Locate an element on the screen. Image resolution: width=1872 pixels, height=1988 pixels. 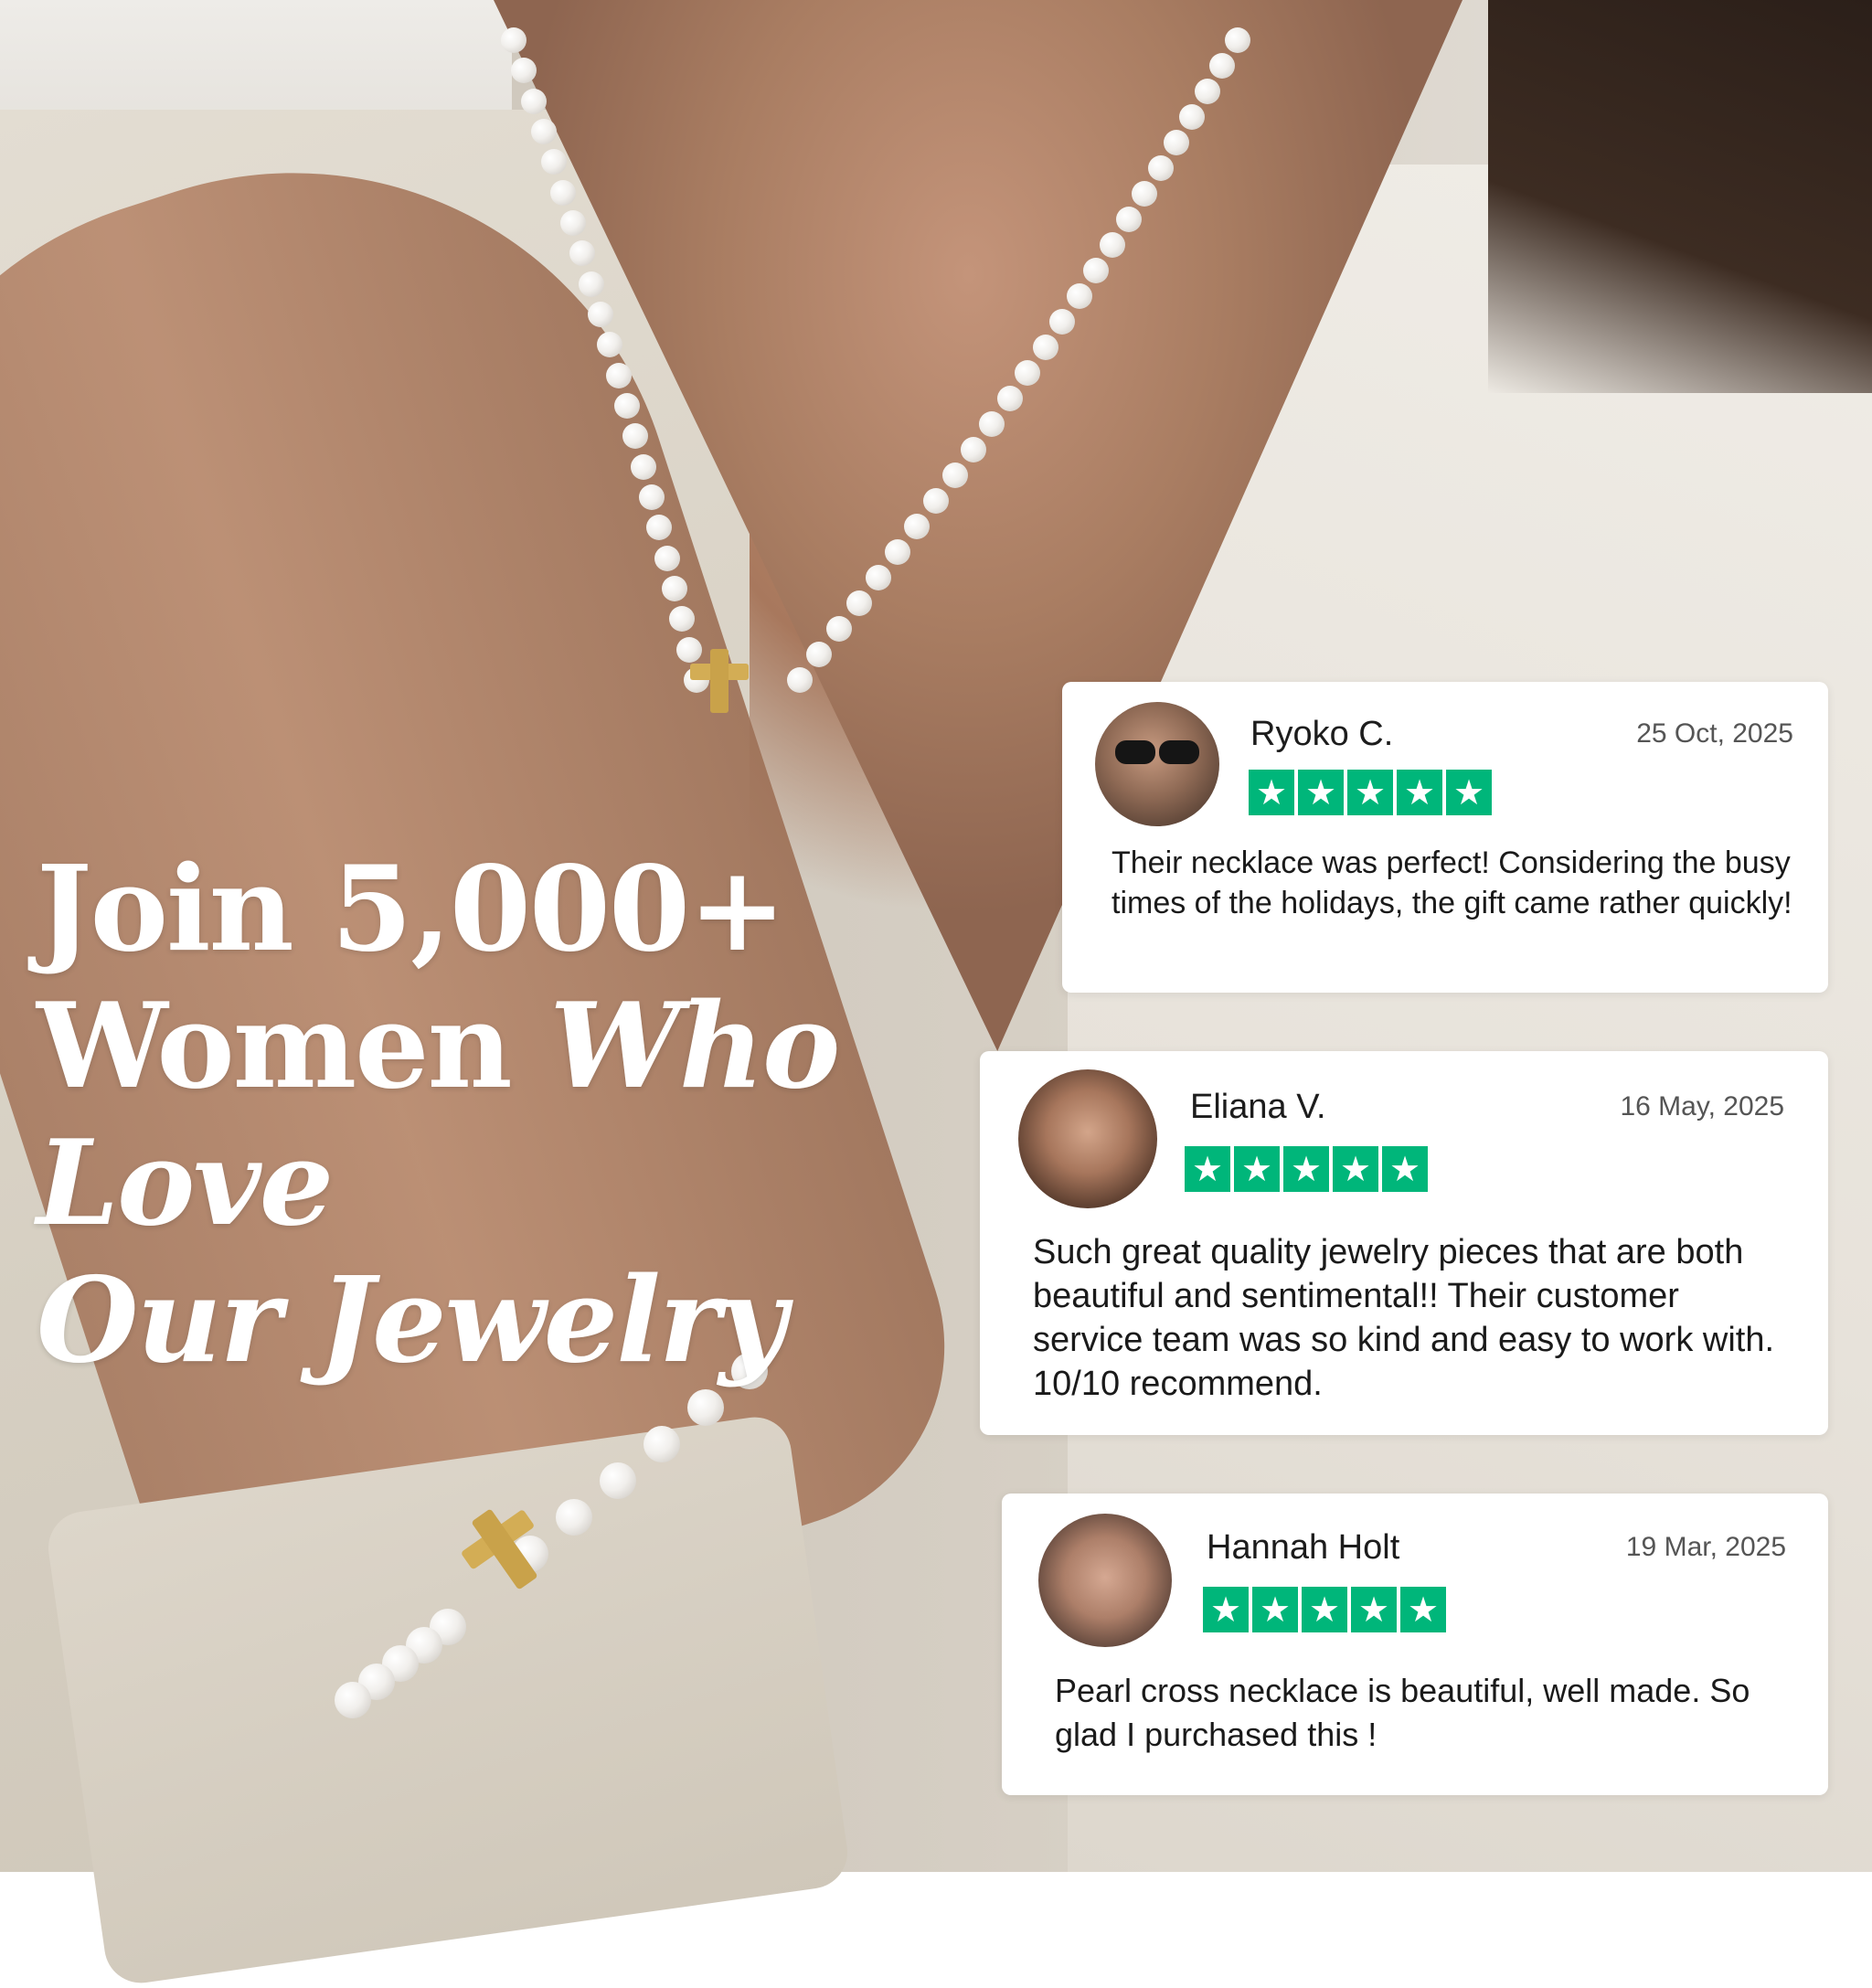
reviewer-name: Hannah Holt is located at coordinates (1304, 1547).